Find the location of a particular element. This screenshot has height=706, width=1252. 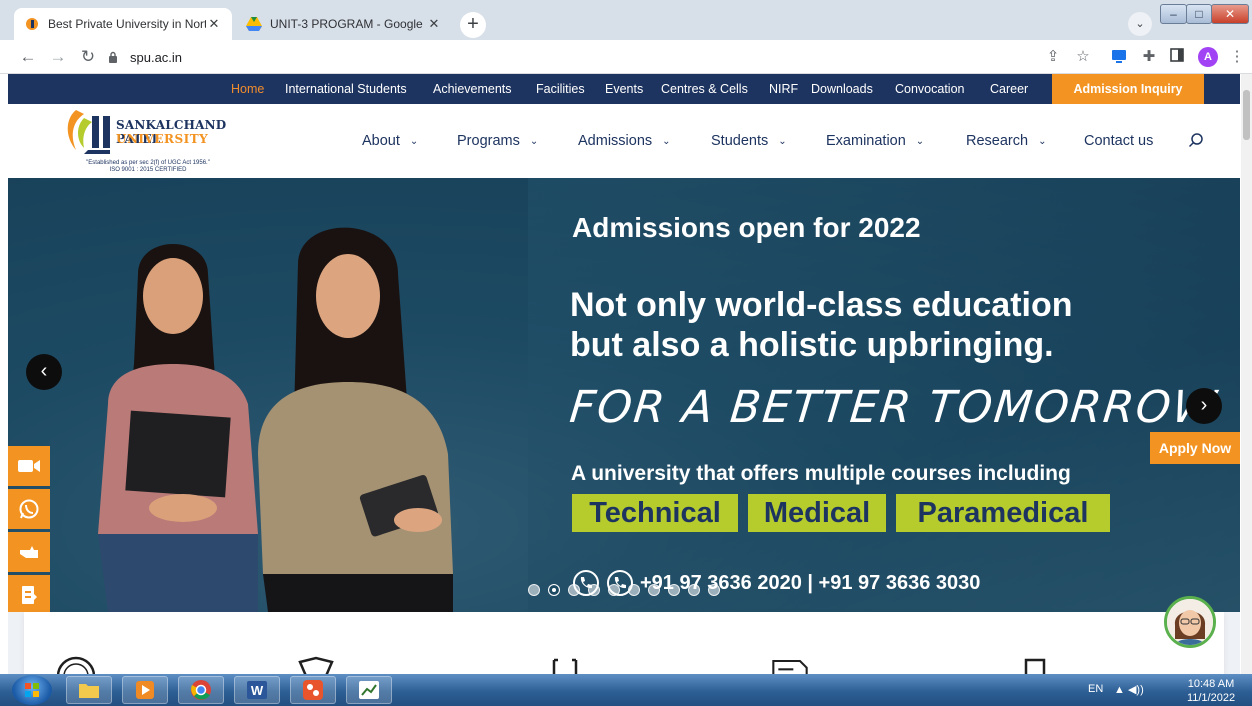

reload-icon: ↻ is located at coordinates (88, 57).